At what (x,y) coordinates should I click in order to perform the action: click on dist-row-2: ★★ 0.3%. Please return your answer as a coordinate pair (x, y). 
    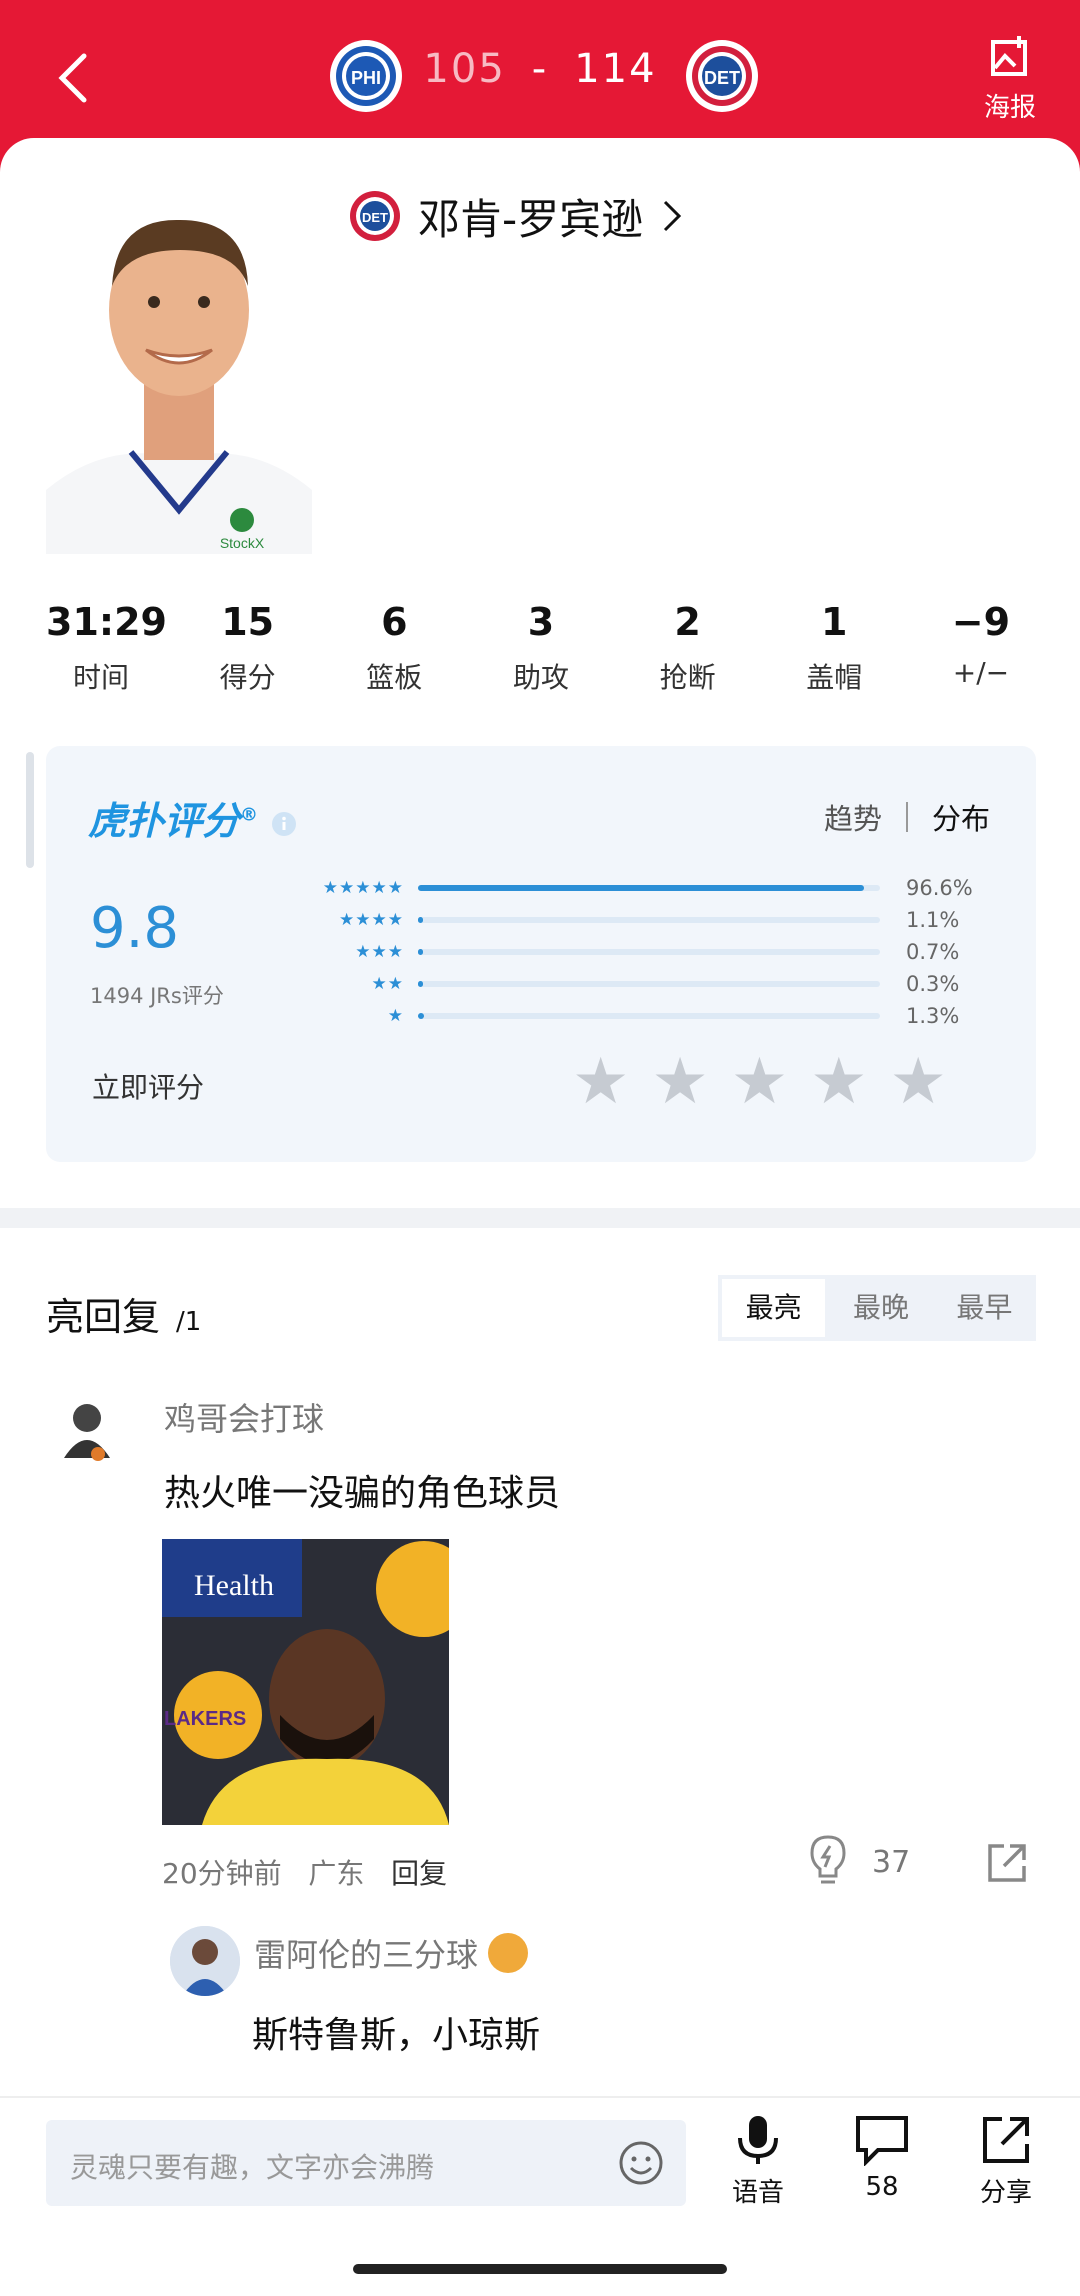
    Looking at the image, I should click on (665, 984).